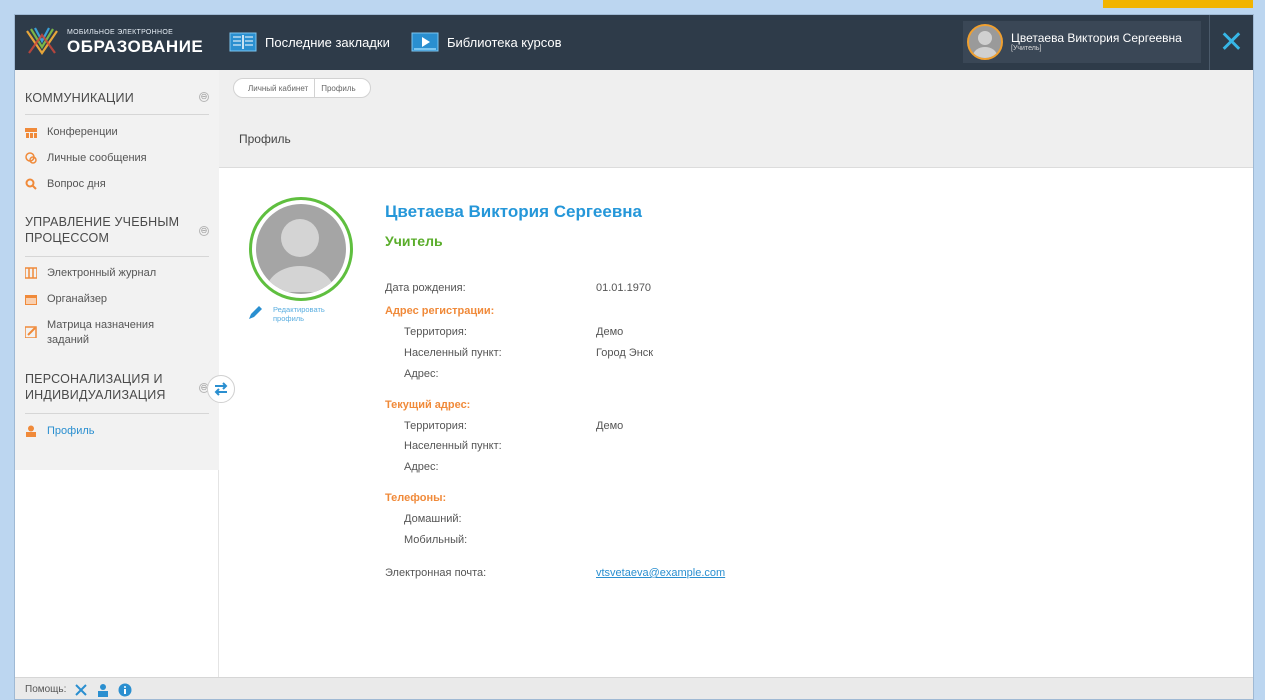 This screenshot has width=1265, height=700. I want to click on user-role: [Учитель], so click(1026, 48).